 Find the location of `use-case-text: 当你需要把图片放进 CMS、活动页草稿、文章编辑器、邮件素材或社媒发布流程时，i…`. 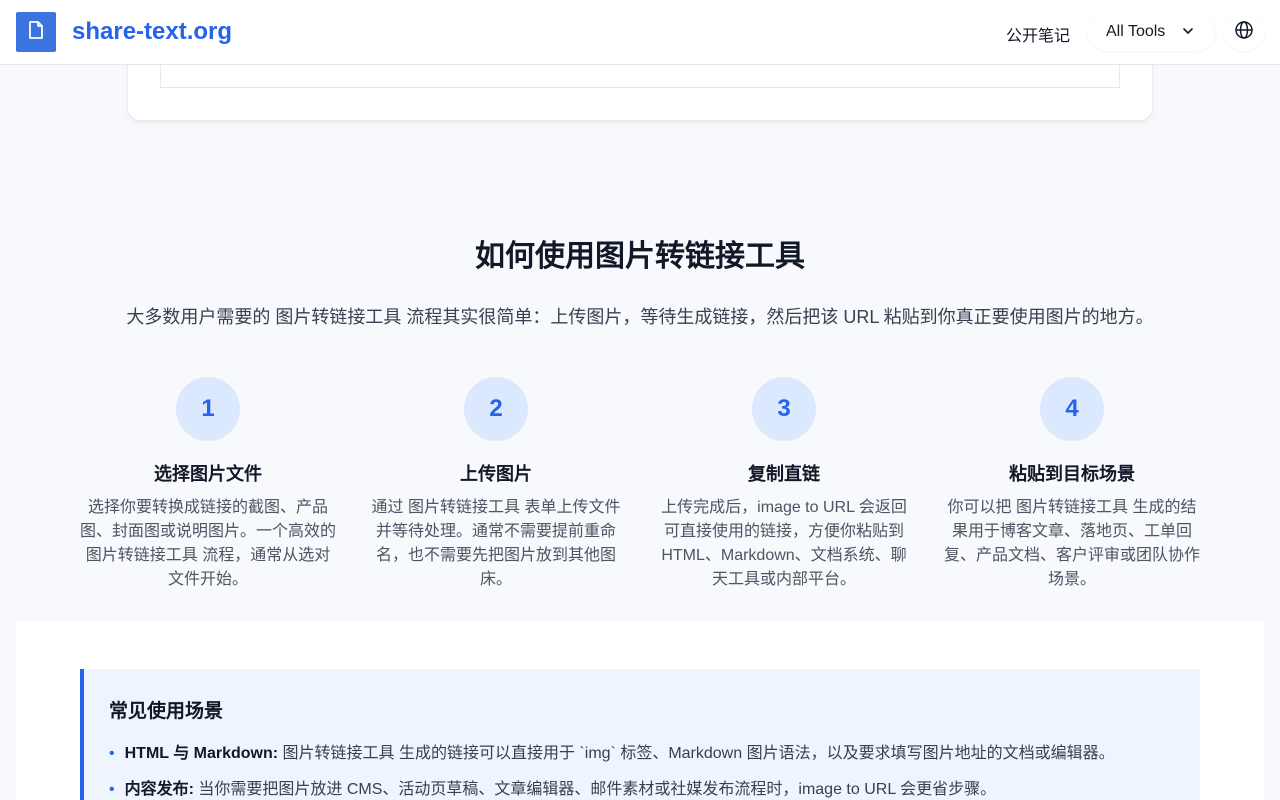

use-case-text: 当你需要把图片放进 CMS、活动页草稿、文章编辑器、邮件素材或社媒发布流程时，i… is located at coordinates (595, 789).